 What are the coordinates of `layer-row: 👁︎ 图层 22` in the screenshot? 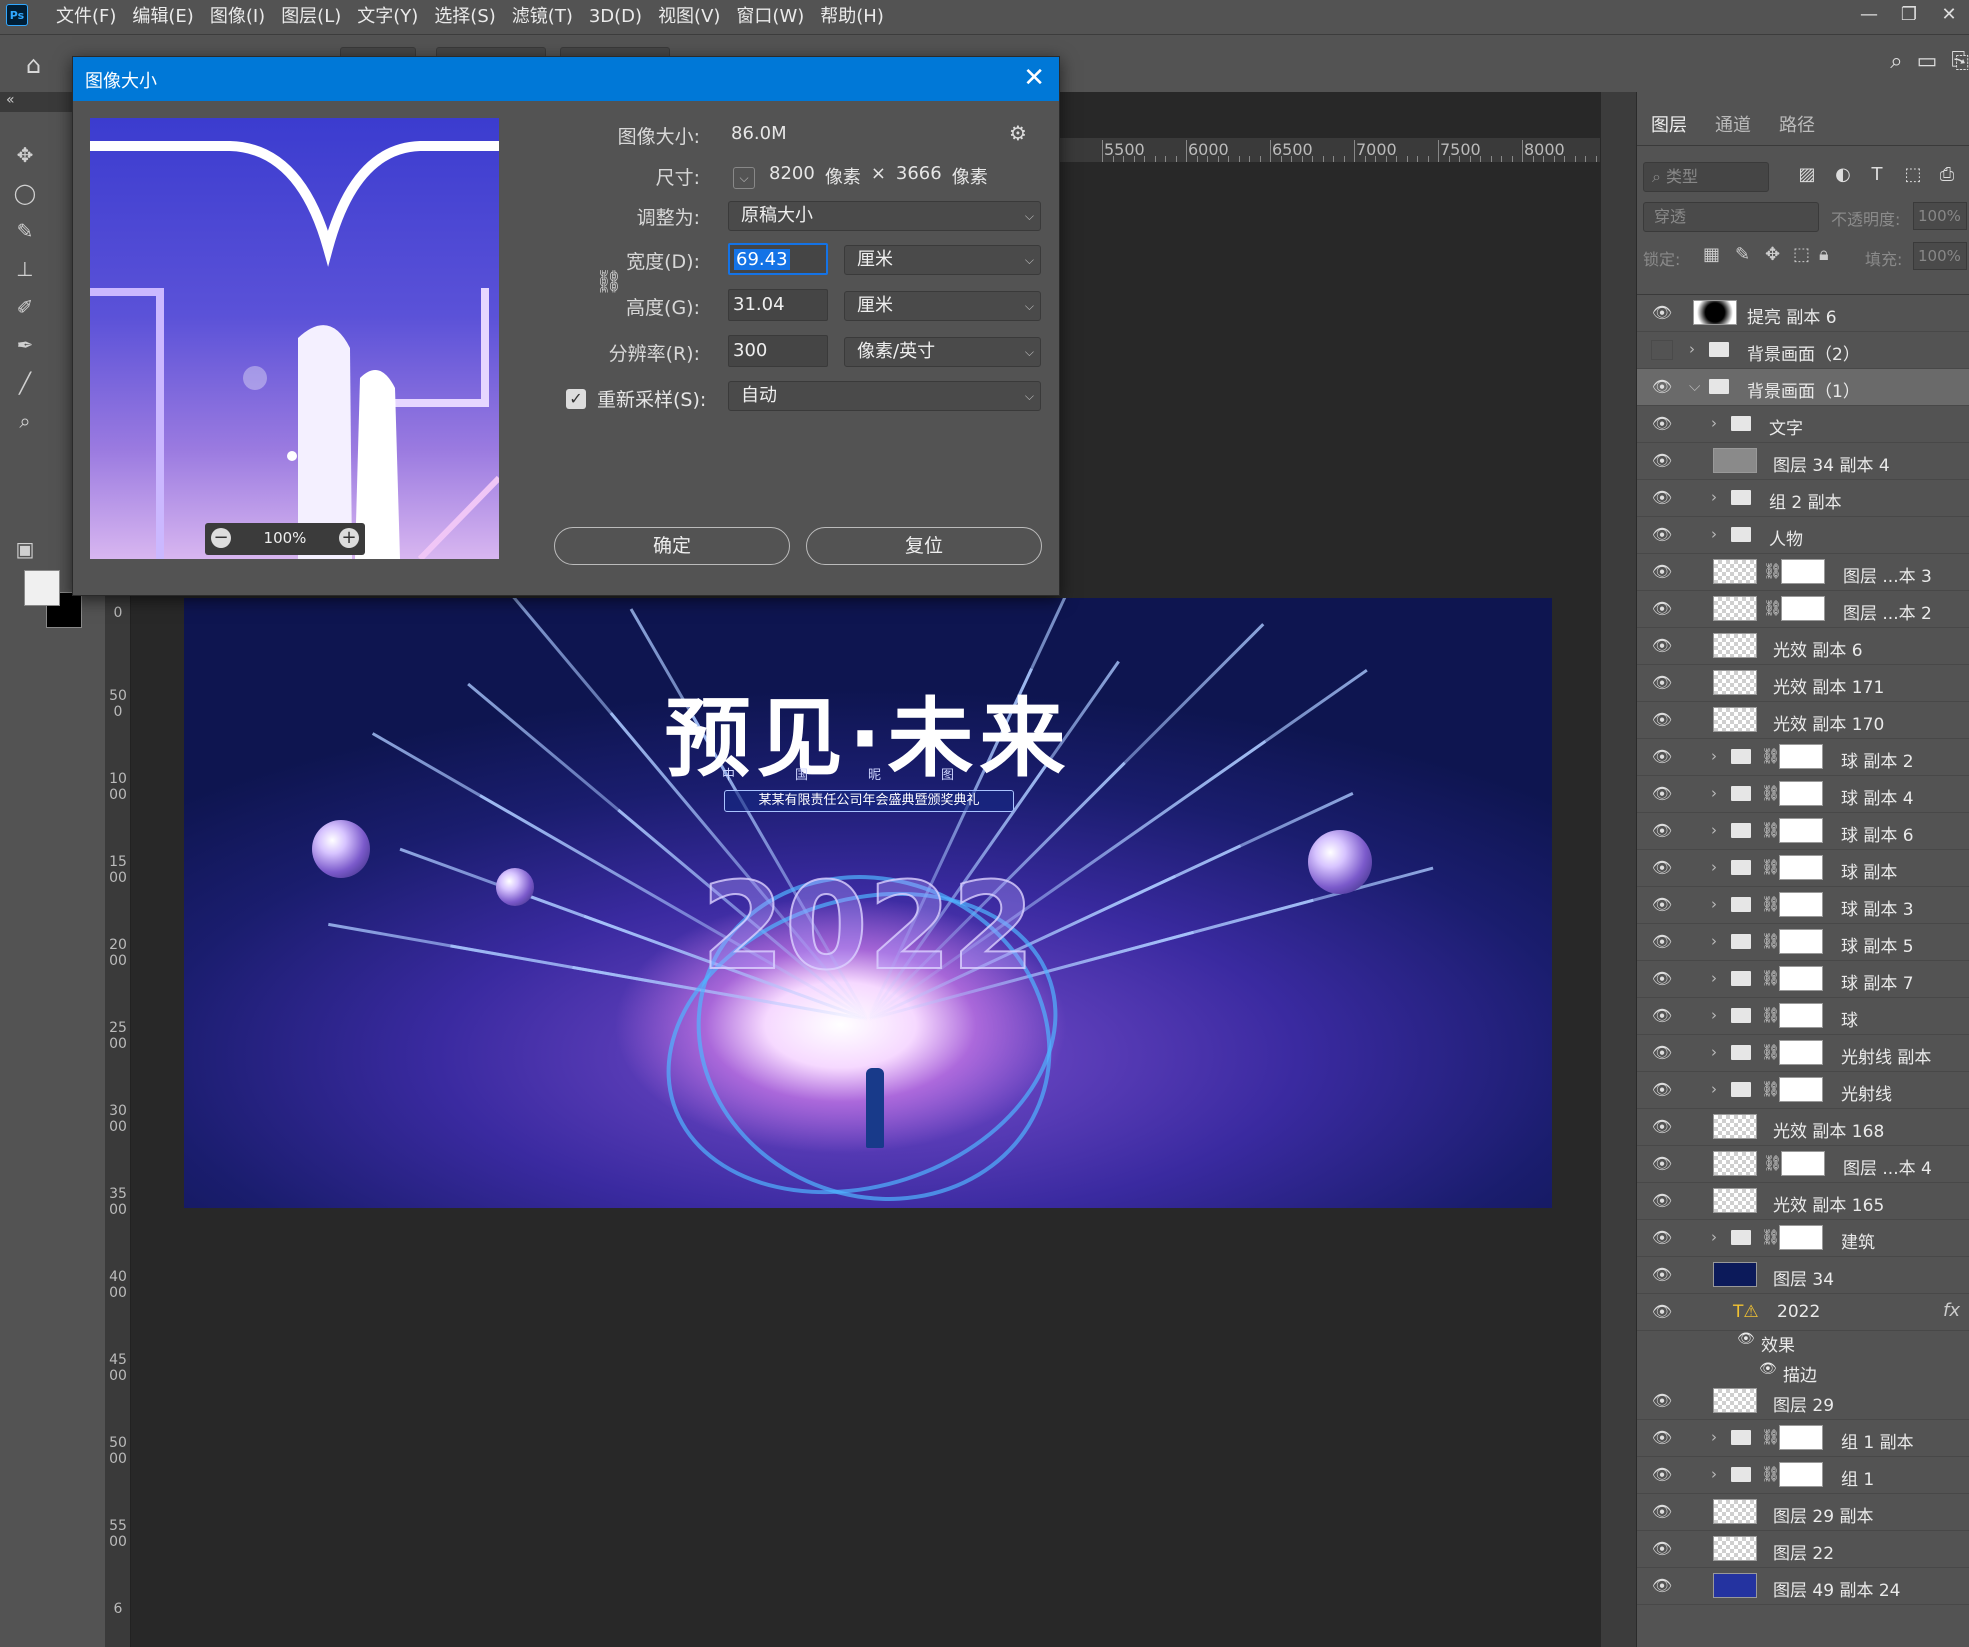 It's located at (1803, 1549).